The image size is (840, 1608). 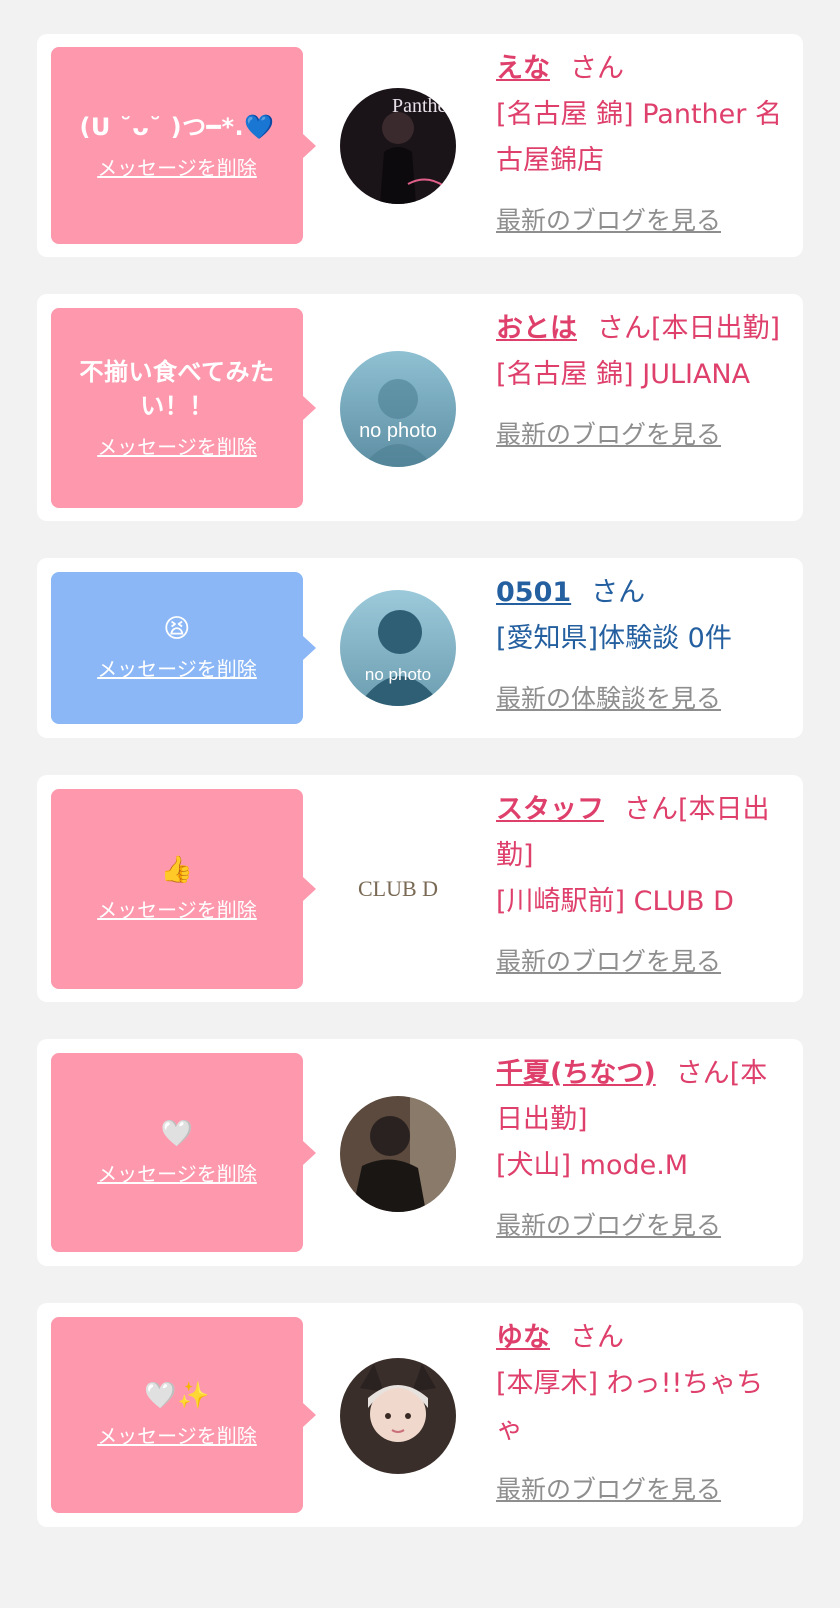 What do you see at coordinates (614, 638) in the screenshot?
I see `shop-text: [愛知県]体験談 0件` at bounding box center [614, 638].